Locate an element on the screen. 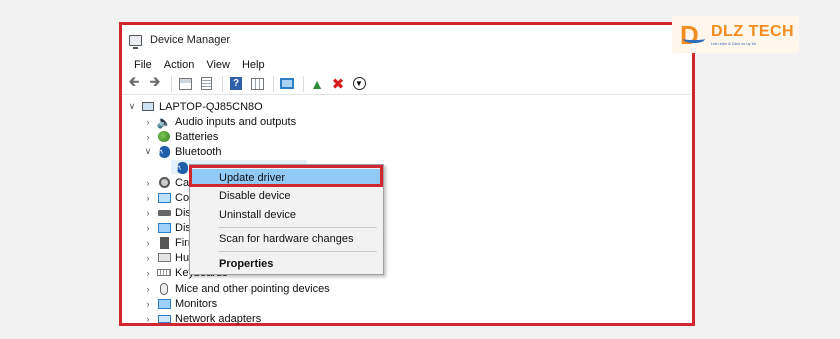 This screenshot has height=339, width=840. scan-monitor-icon is located at coordinates (287, 84).